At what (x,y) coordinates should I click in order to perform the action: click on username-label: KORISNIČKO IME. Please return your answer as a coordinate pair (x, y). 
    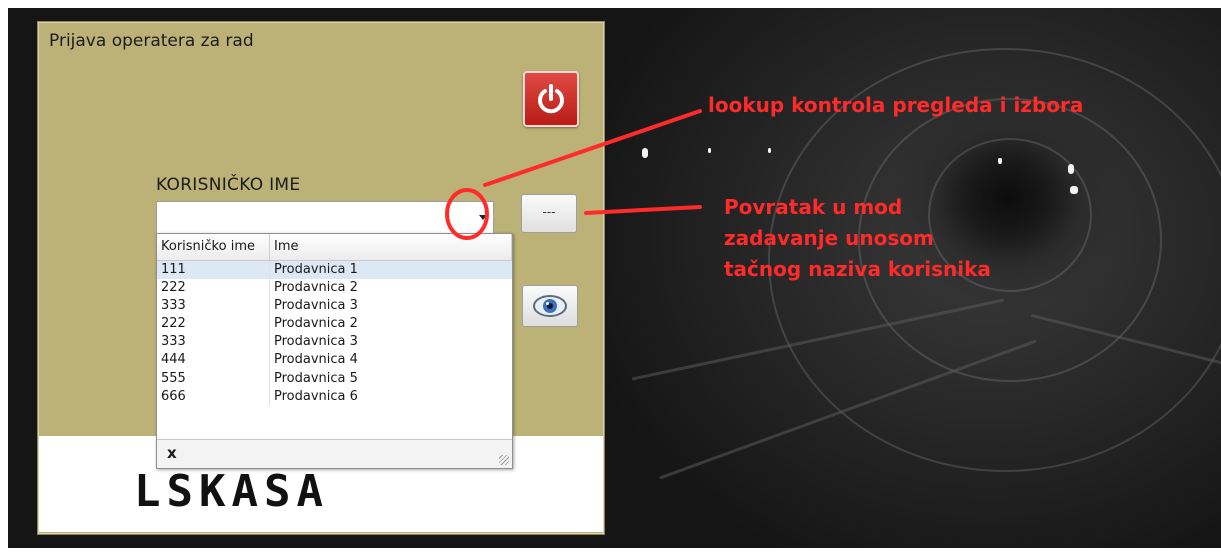
    Looking at the image, I should click on (228, 185).